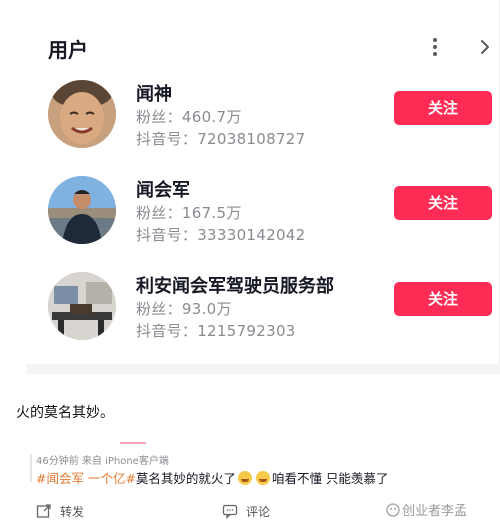  Describe the element at coordinates (221, 235) in the screenshot. I see `douyin-id: 抖音号：33330142042` at that location.